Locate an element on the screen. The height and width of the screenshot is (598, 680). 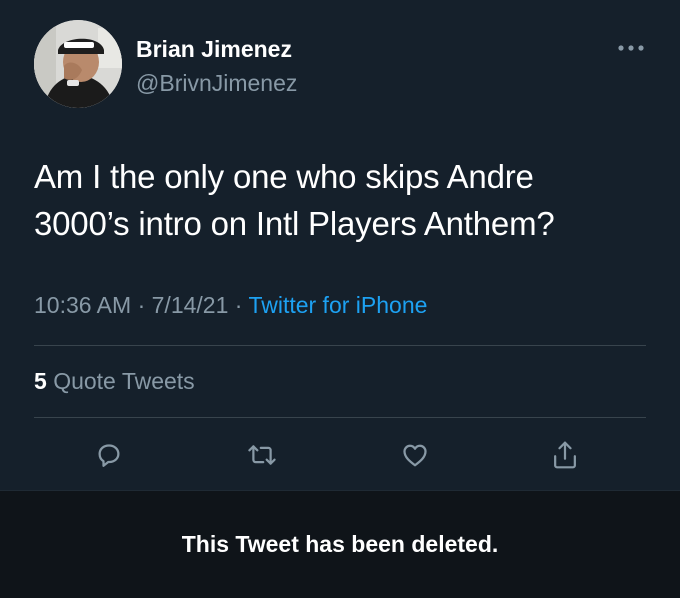
deleted-notice: This Tweet has been deleted. is located at coordinates (340, 544).